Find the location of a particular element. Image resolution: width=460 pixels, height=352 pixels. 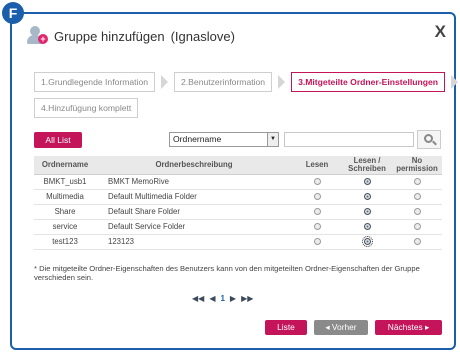

folder-name: Multimedia is located at coordinates (65, 197).